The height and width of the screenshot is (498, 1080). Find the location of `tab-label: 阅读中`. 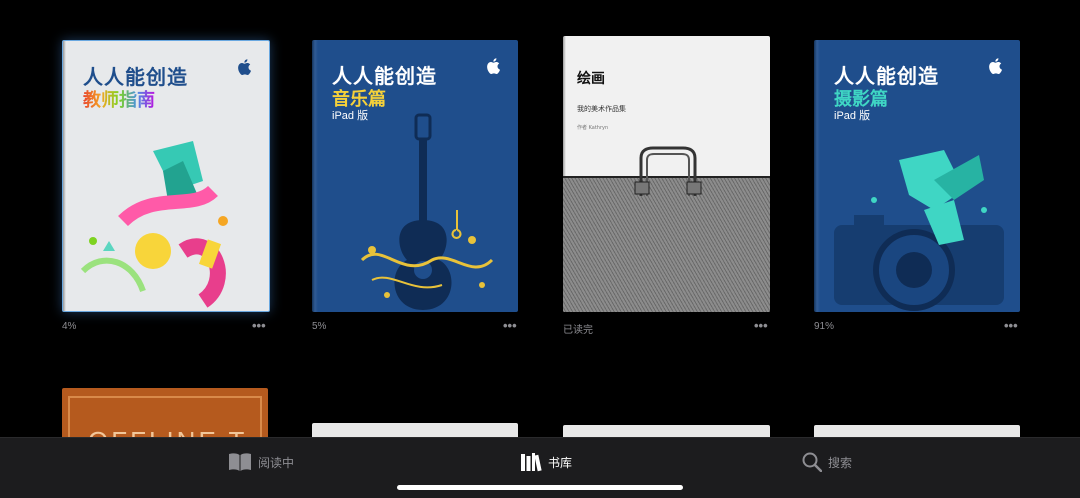

tab-label: 阅读中 is located at coordinates (276, 462).